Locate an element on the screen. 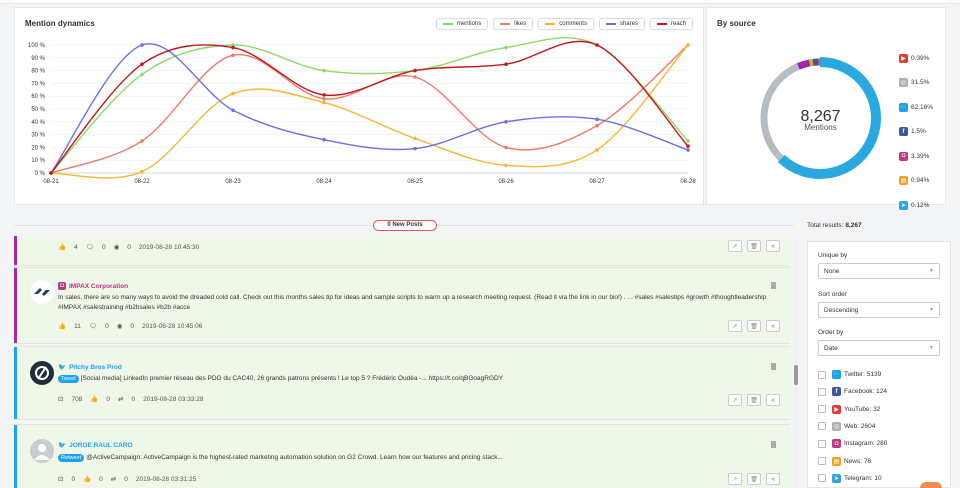  likes-count: 0 is located at coordinates (108, 399).